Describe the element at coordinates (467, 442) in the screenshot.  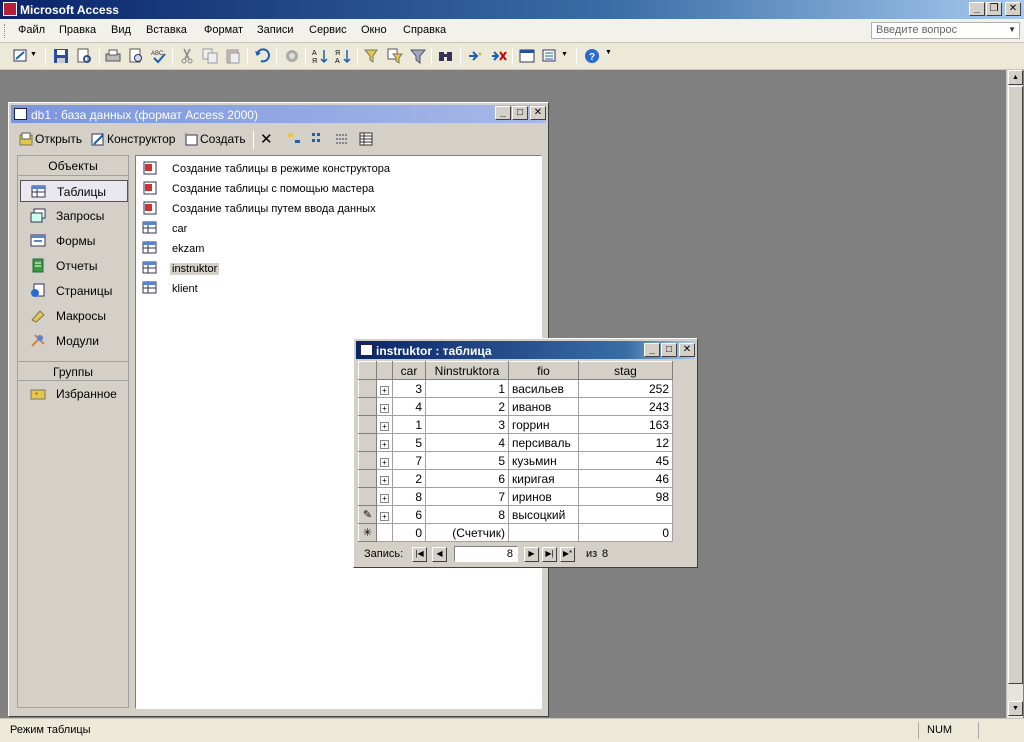
I see `cell-ninstruktora: 4` at that location.